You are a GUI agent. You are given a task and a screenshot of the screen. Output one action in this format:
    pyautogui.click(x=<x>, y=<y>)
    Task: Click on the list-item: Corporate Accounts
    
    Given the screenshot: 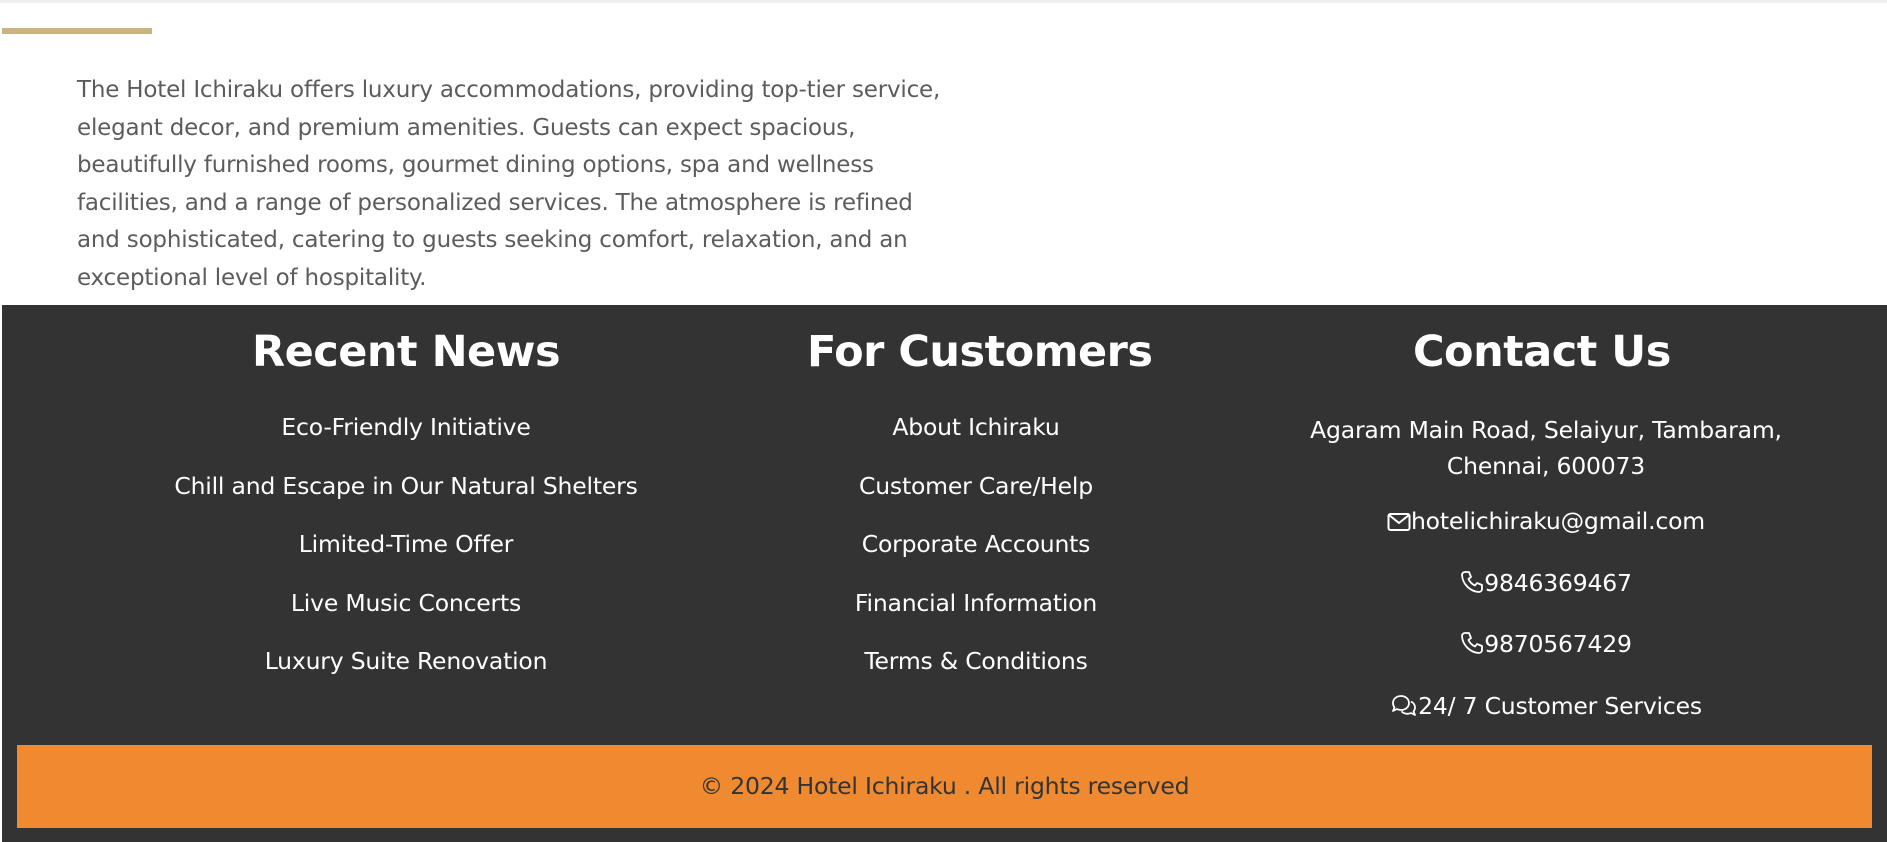 What is the action you would take?
    pyautogui.click(x=976, y=544)
    